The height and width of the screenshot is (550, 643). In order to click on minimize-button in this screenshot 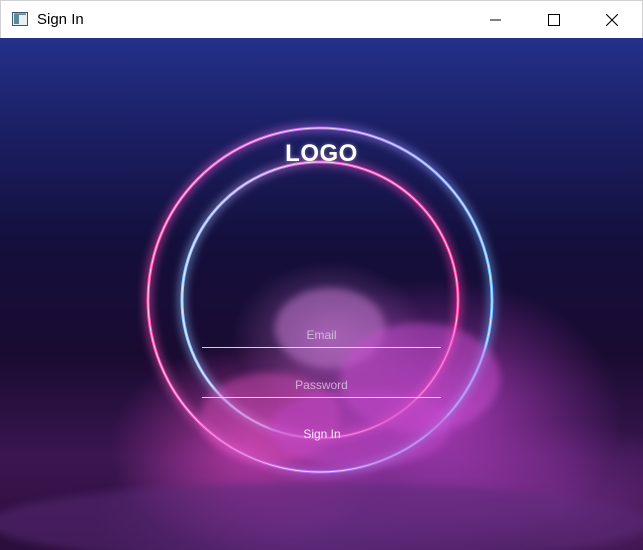, I will do `click(496, 20)`.